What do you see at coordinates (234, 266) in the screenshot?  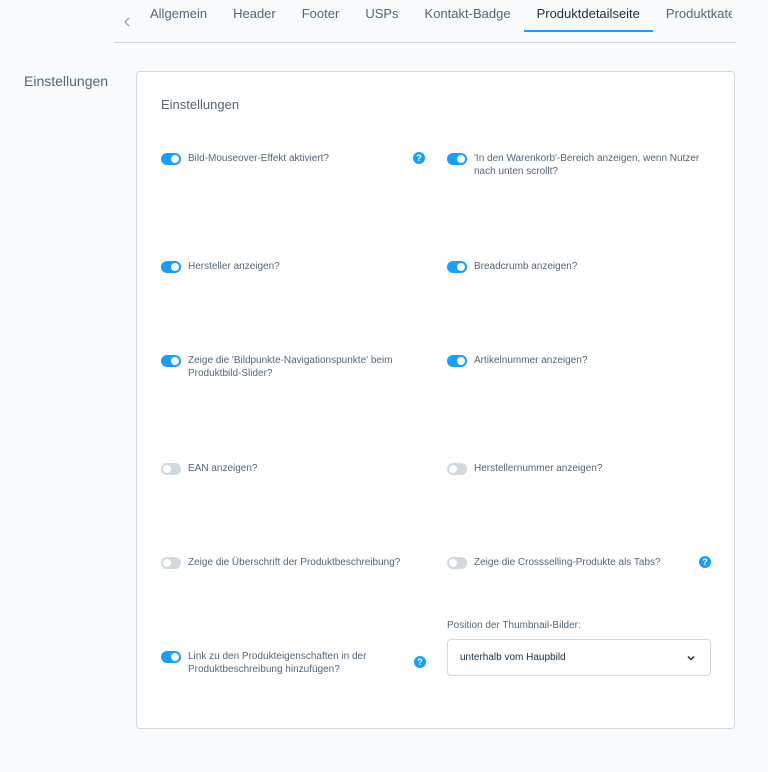 I see `field-label: Hersteller anzeigen?` at bounding box center [234, 266].